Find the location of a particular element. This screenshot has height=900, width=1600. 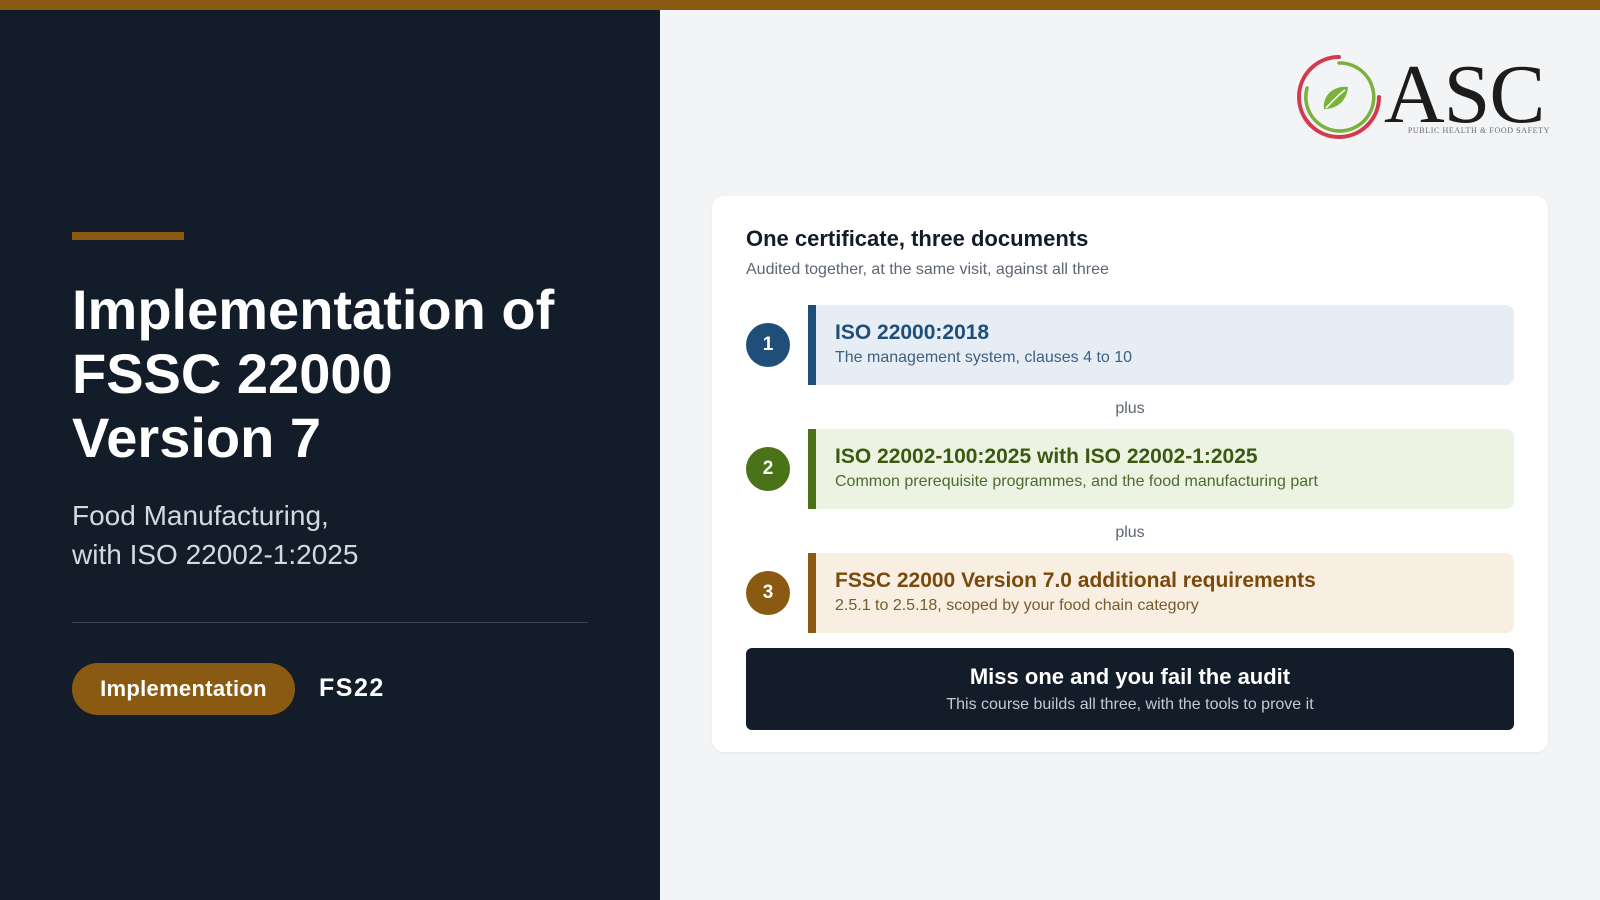

course-code: FS22 is located at coordinates (352, 688).